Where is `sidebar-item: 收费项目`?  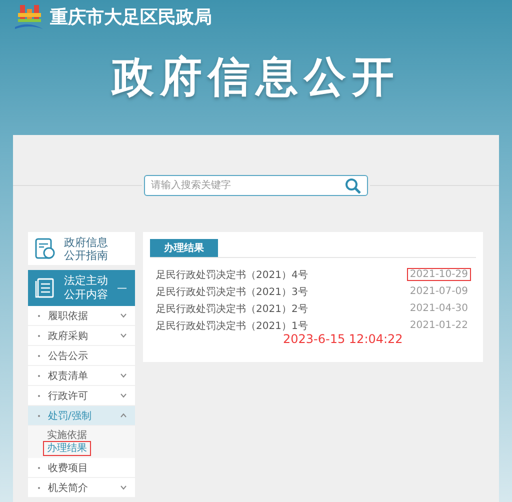 sidebar-item: 收费项目 is located at coordinates (81, 468).